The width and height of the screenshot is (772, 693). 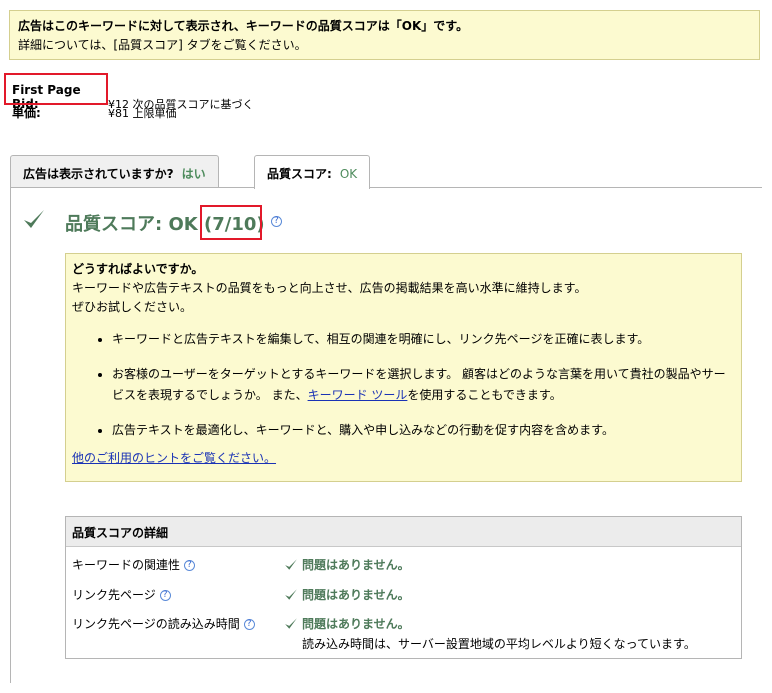 What do you see at coordinates (358, 395) in the screenshot?
I see `keyword-tool-link: キーワード ツール` at bounding box center [358, 395].